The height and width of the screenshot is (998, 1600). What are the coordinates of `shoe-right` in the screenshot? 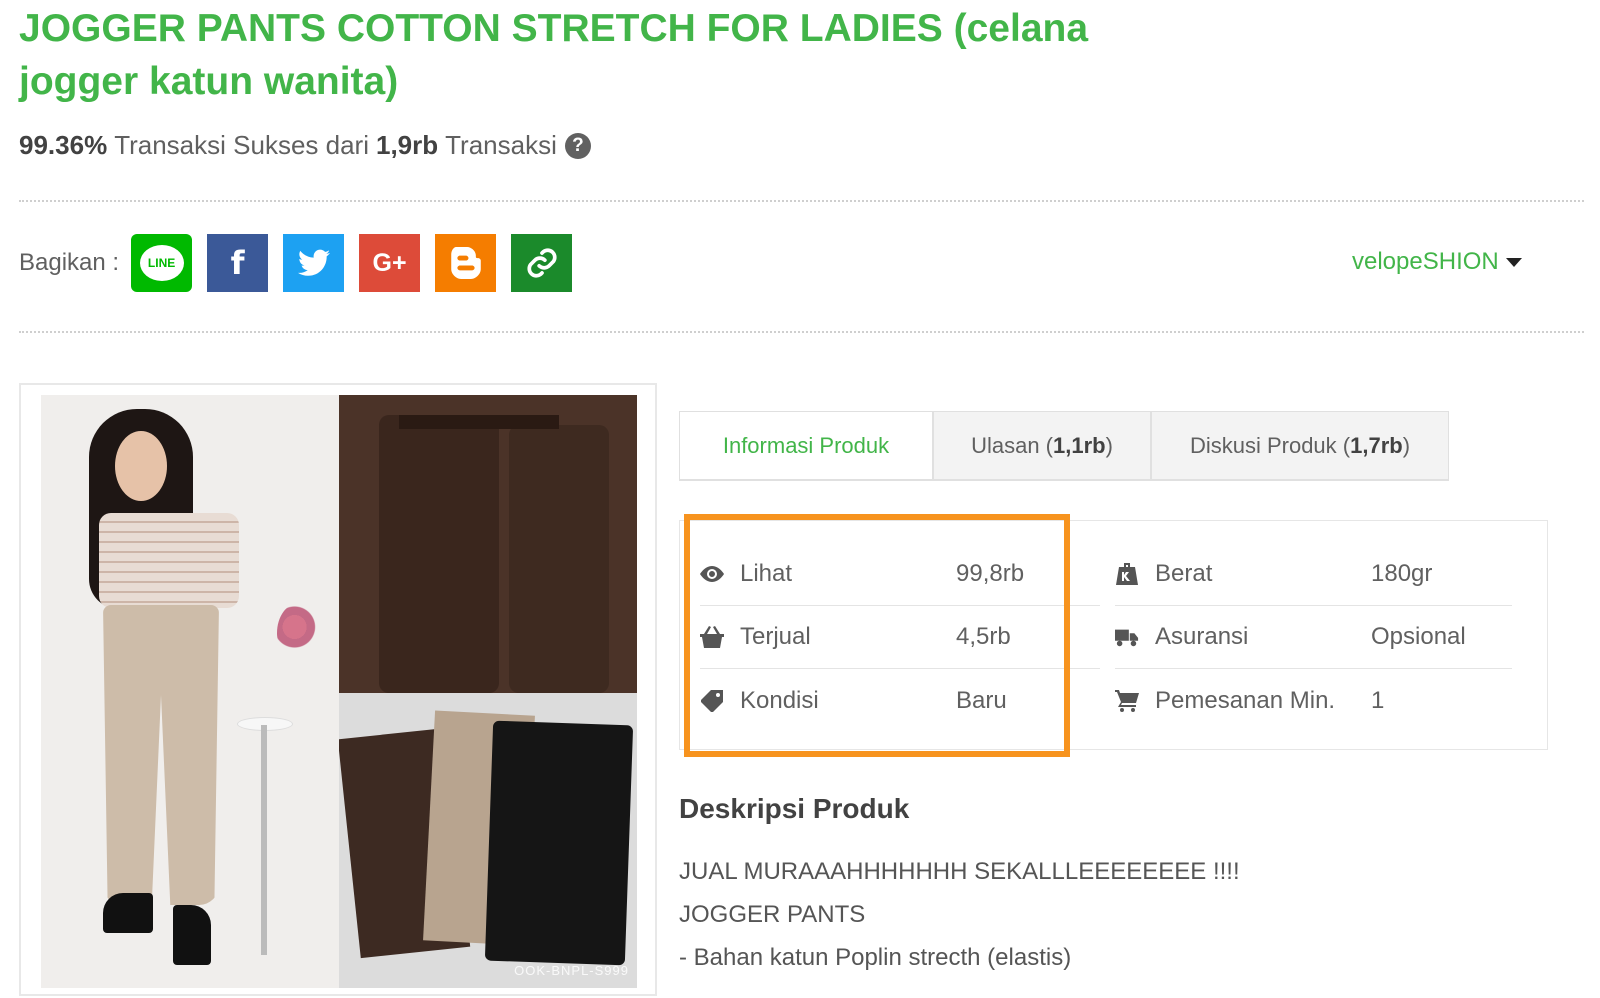 It's located at (192, 935).